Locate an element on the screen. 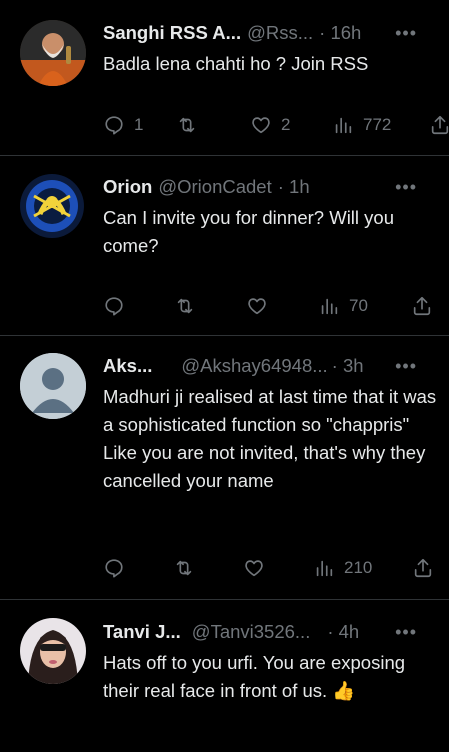 The image size is (449, 752). views-button: 210 is located at coordinates (342, 568).